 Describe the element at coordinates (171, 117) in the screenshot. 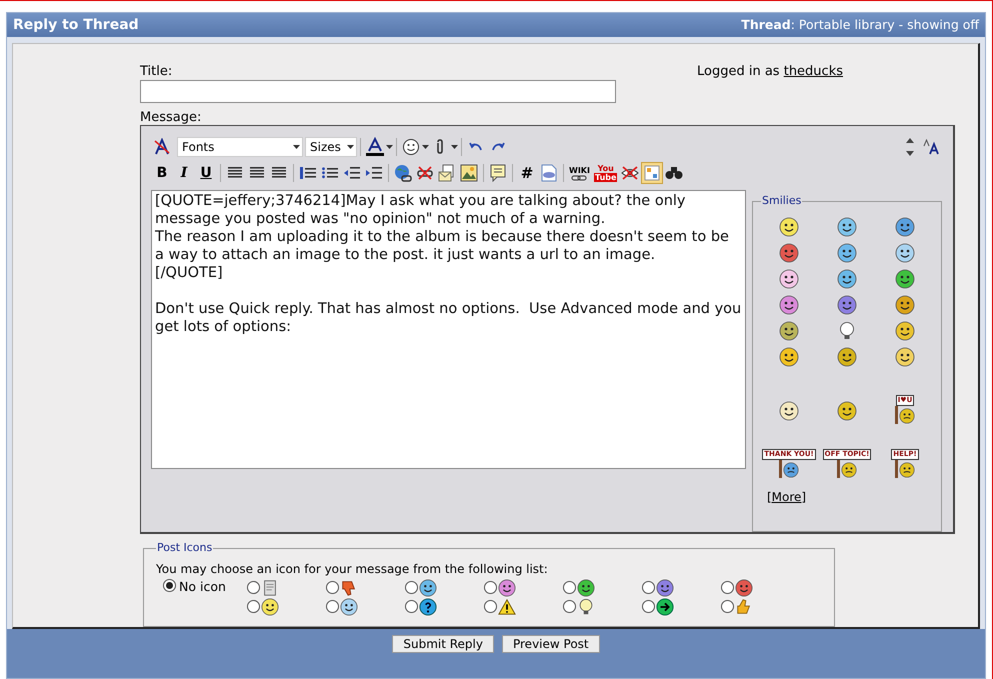

I see `message-label: Message:` at that location.